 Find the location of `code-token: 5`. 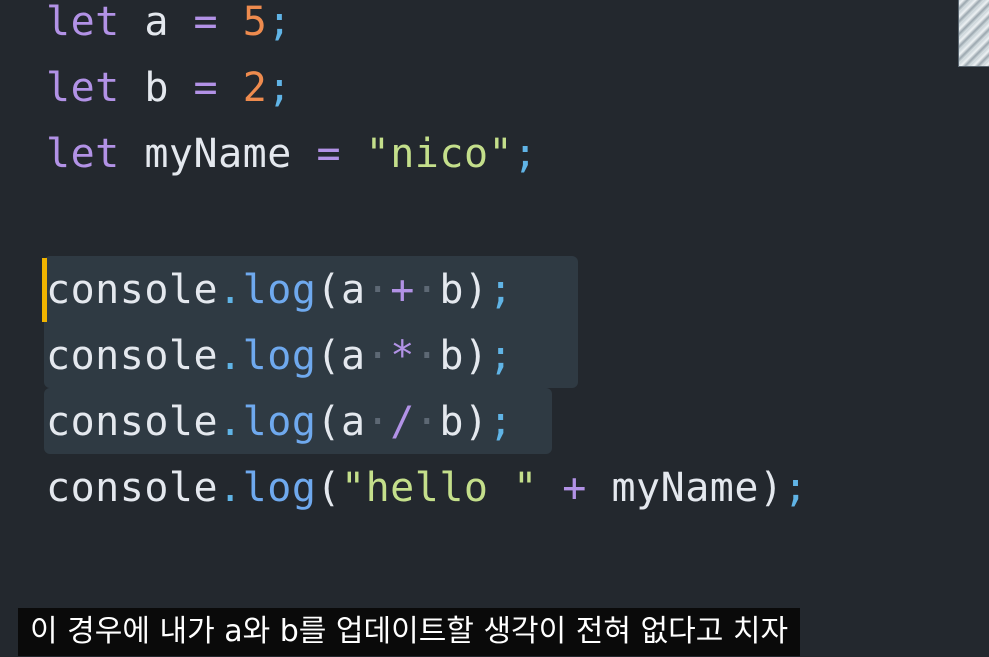

code-token: 5 is located at coordinates (255, 22).